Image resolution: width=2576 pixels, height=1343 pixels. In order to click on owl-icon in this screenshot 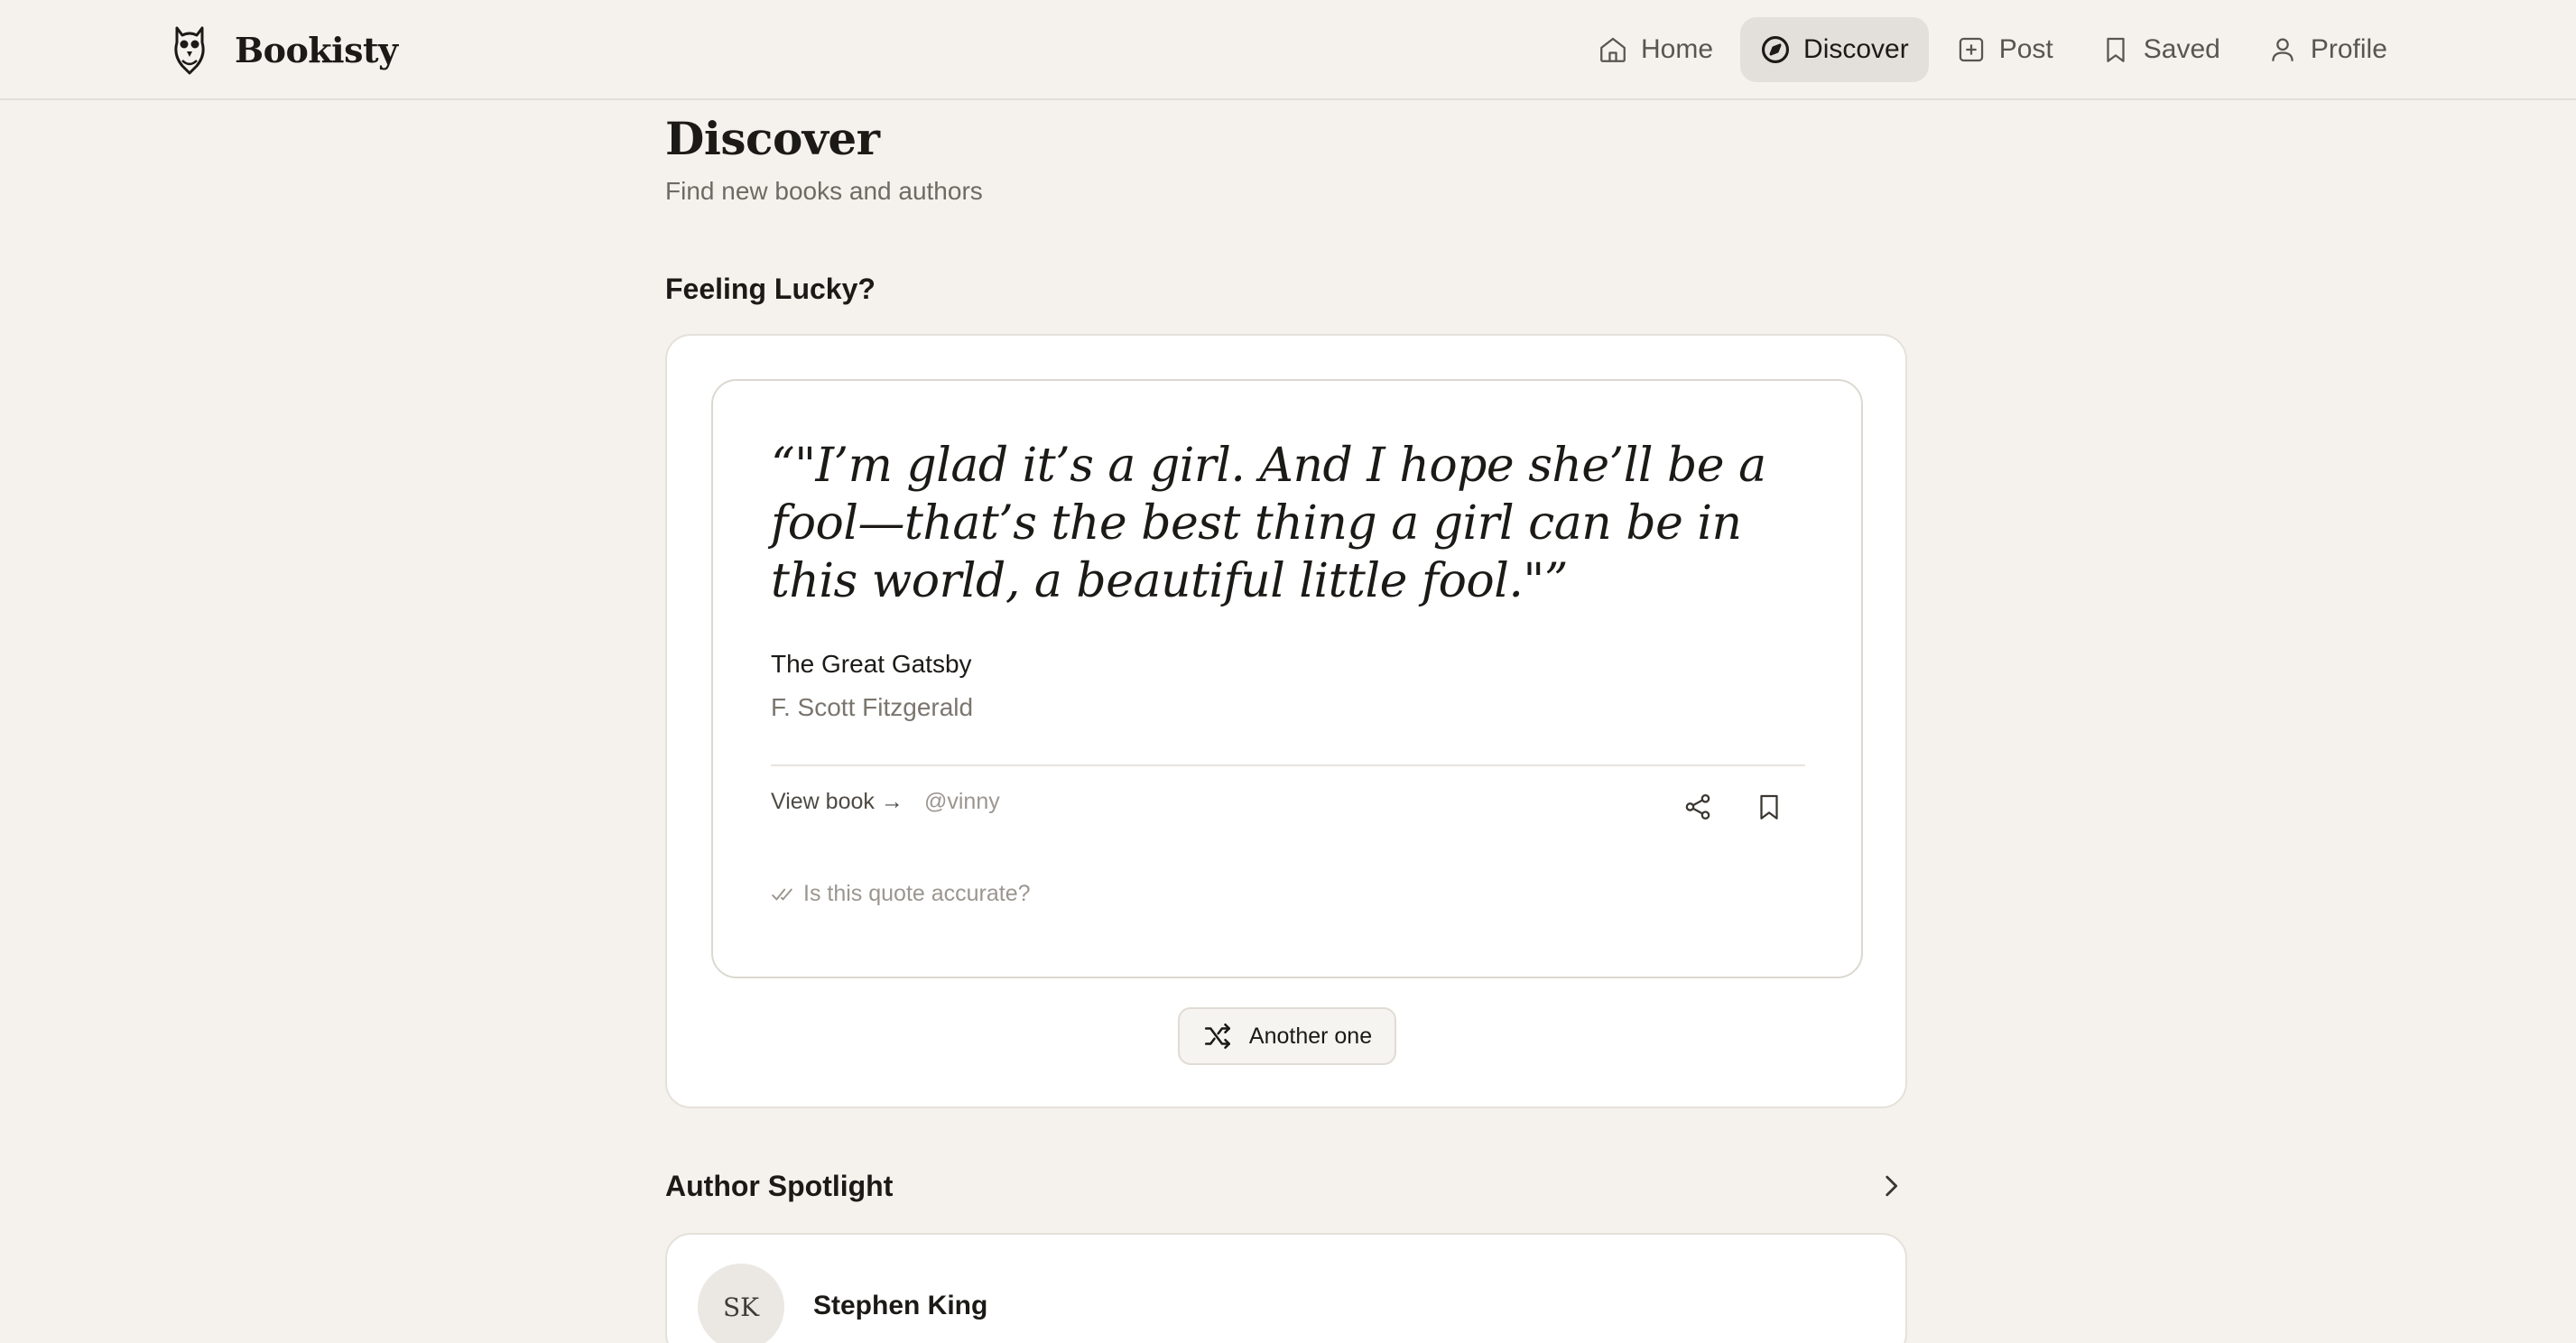, I will do `click(189, 50)`.